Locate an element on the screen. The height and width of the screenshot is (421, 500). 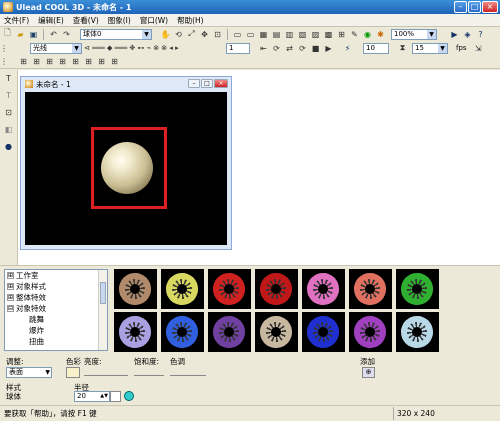
first-frame-icon: ⇤ is located at coordinates (263, 48).